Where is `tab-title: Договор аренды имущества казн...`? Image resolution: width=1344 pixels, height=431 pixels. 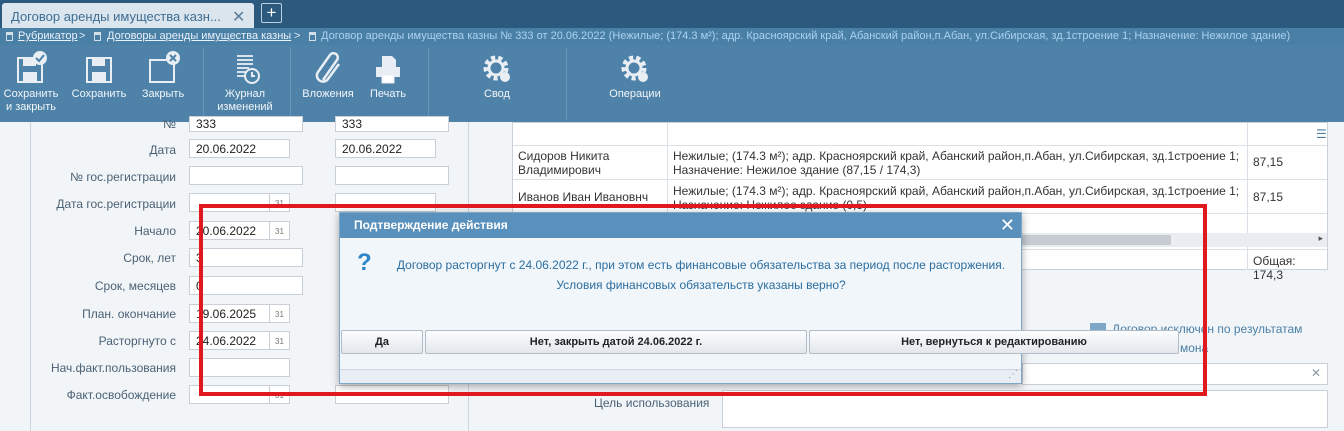
tab-title: Договор аренды имущества казн... is located at coordinates (116, 16).